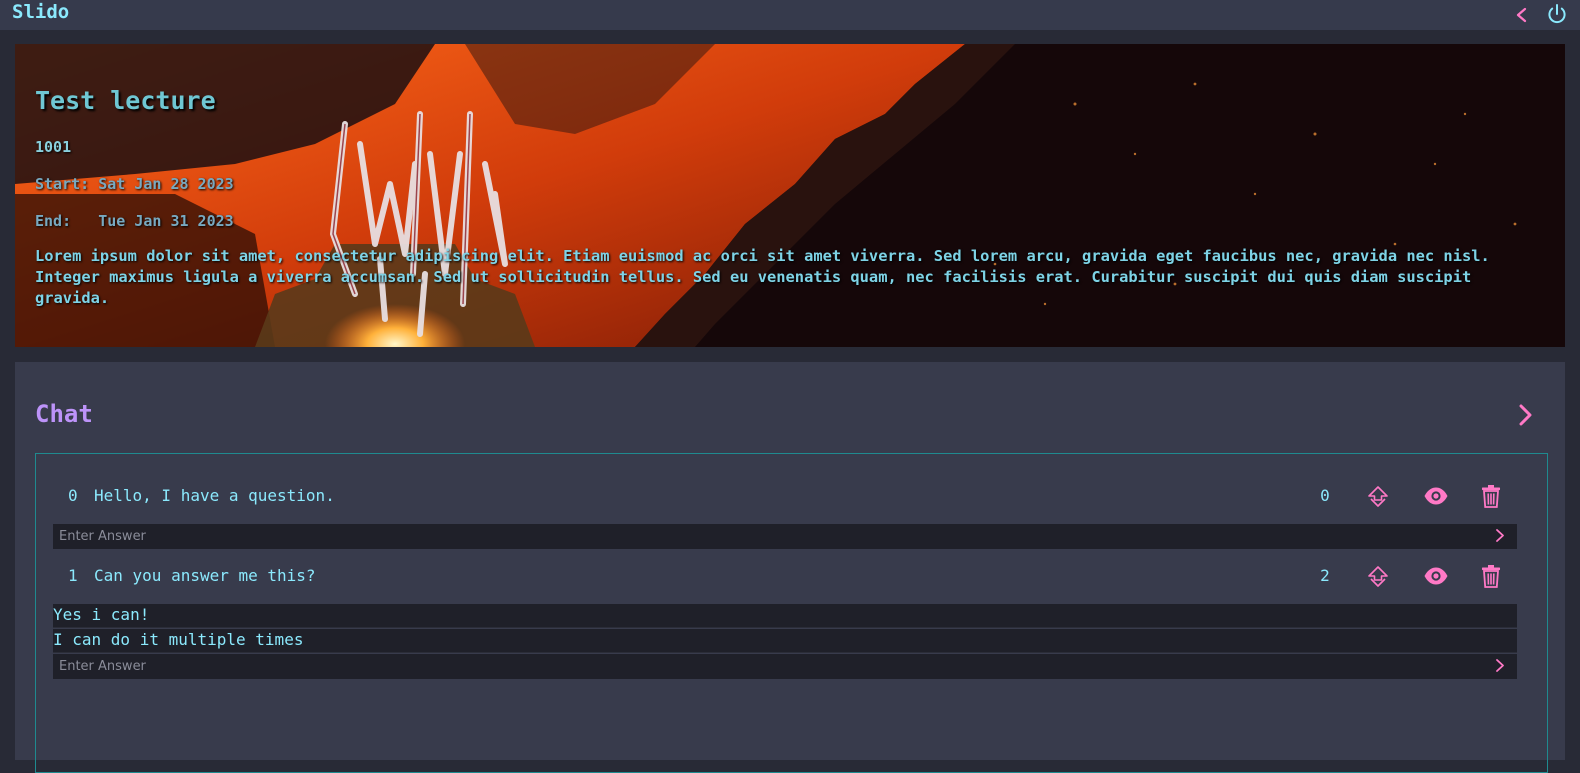 Image resolution: width=1580 pixels, height=773 pixels. I want to click on vote-count: 2, so click(1325, 576).